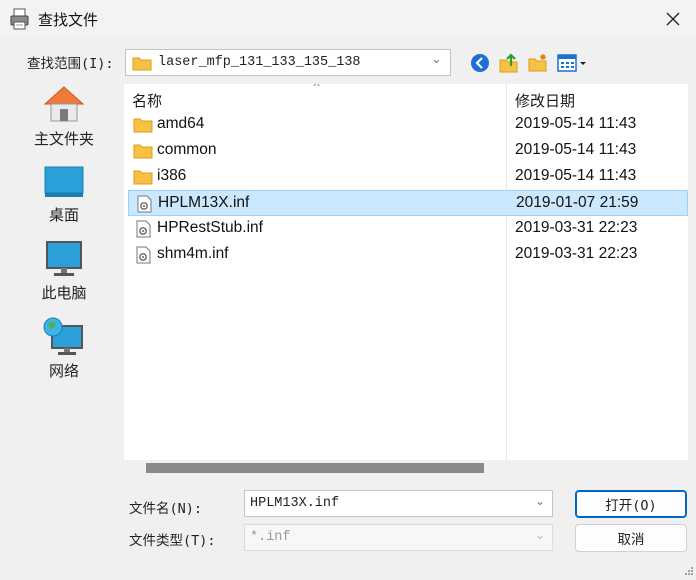 The width and height of the screenshot is (696, 580). What do you see at coordinates (64, 181) in the screenshot?
I see `desktop-icon` at bounding box center [64, 181].